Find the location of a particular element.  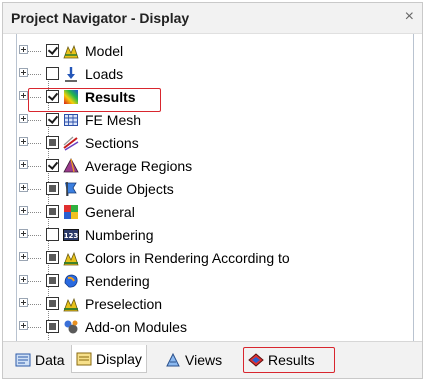

tab-results: Results is located at coordinates (289, 360).